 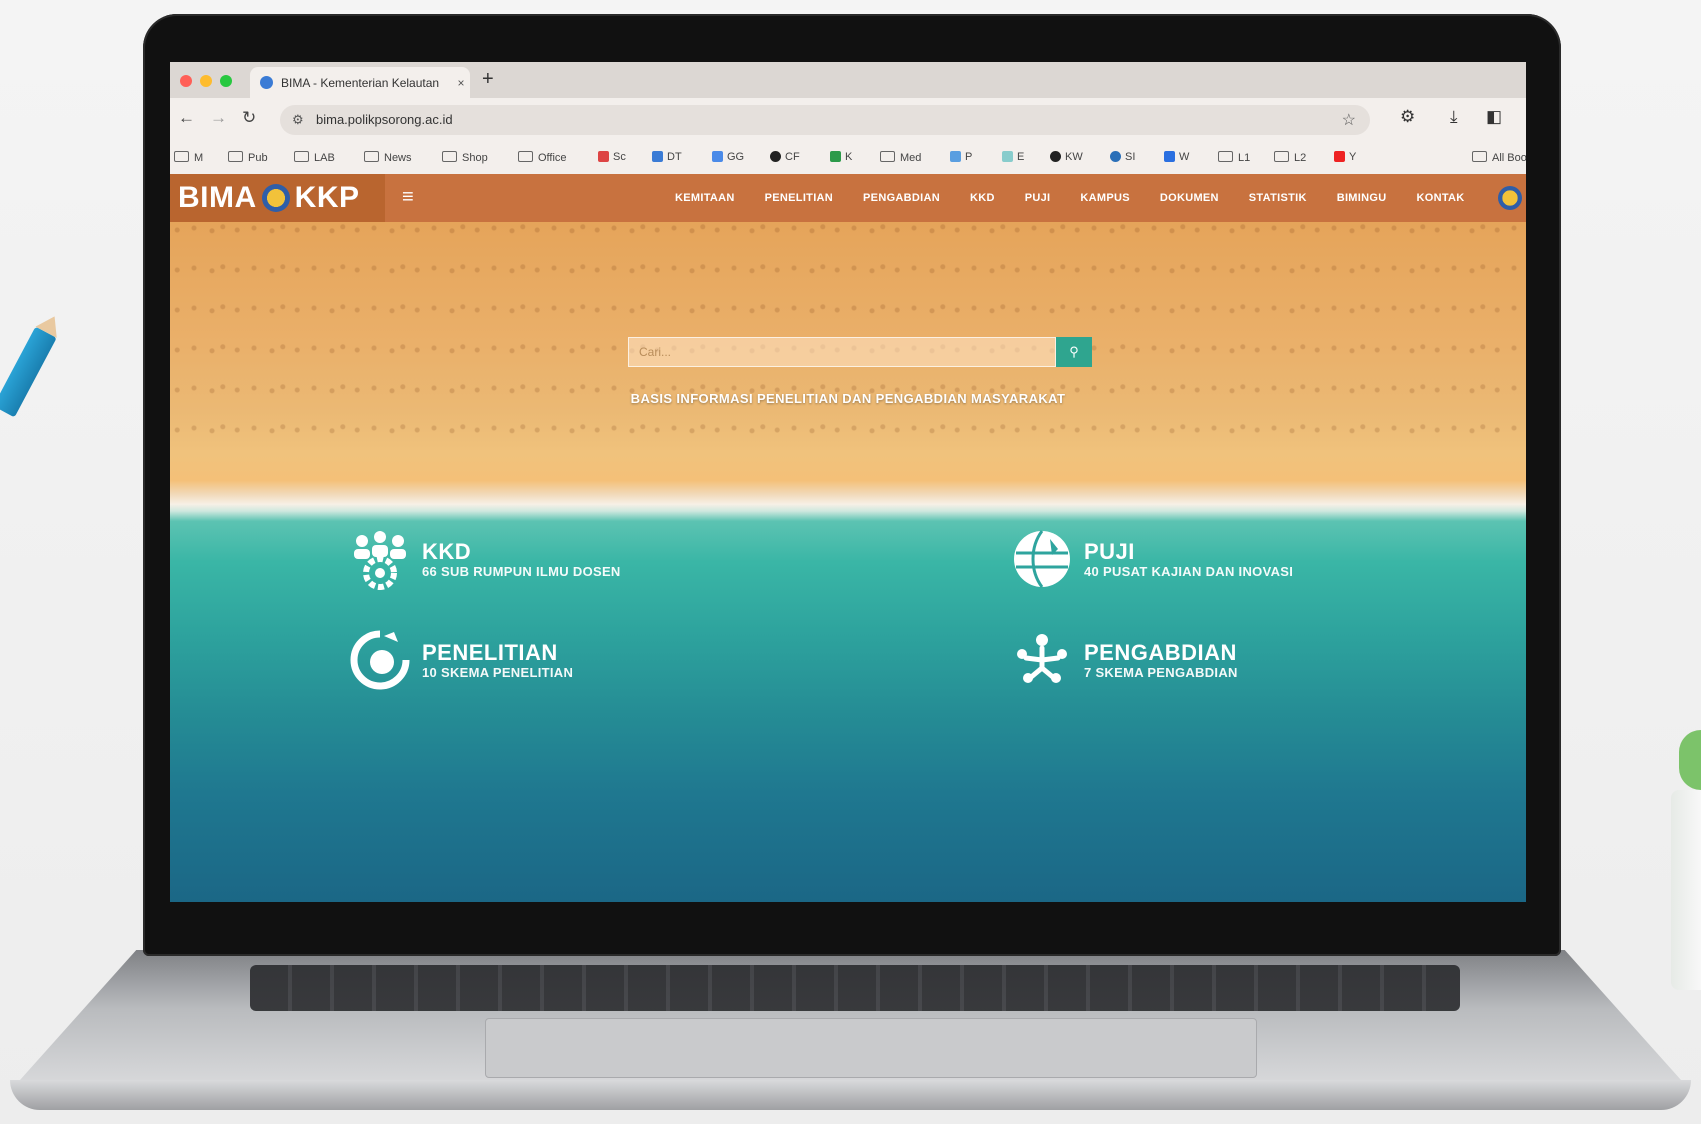 I want to click on stat-pengabdian-sub: 7 SKEMA PENGABDIAN, so click(x=1161, y=672).